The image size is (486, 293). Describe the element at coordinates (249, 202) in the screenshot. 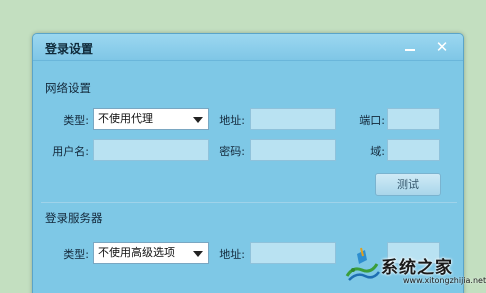

I see `section-divider` at that location.